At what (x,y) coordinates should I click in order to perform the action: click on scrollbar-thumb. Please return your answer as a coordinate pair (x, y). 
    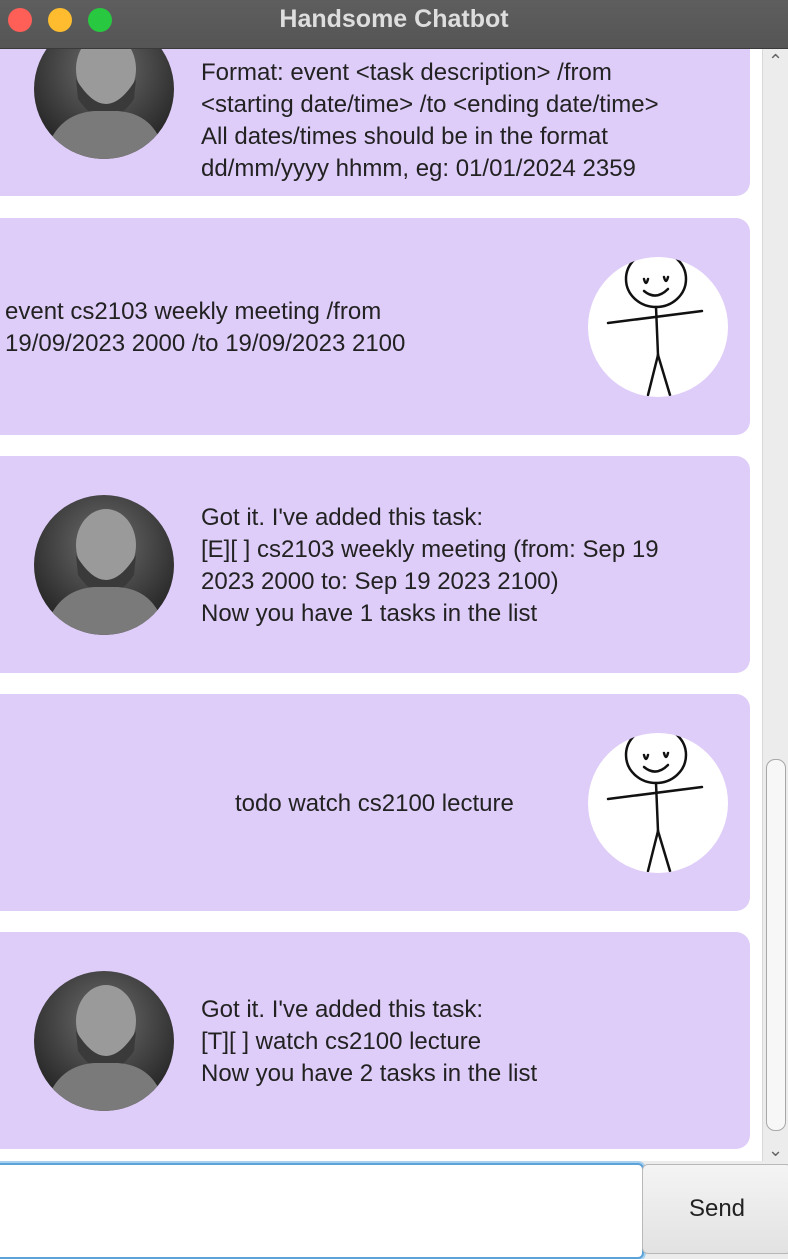
    Looking at the image, I should click on (776, 945).